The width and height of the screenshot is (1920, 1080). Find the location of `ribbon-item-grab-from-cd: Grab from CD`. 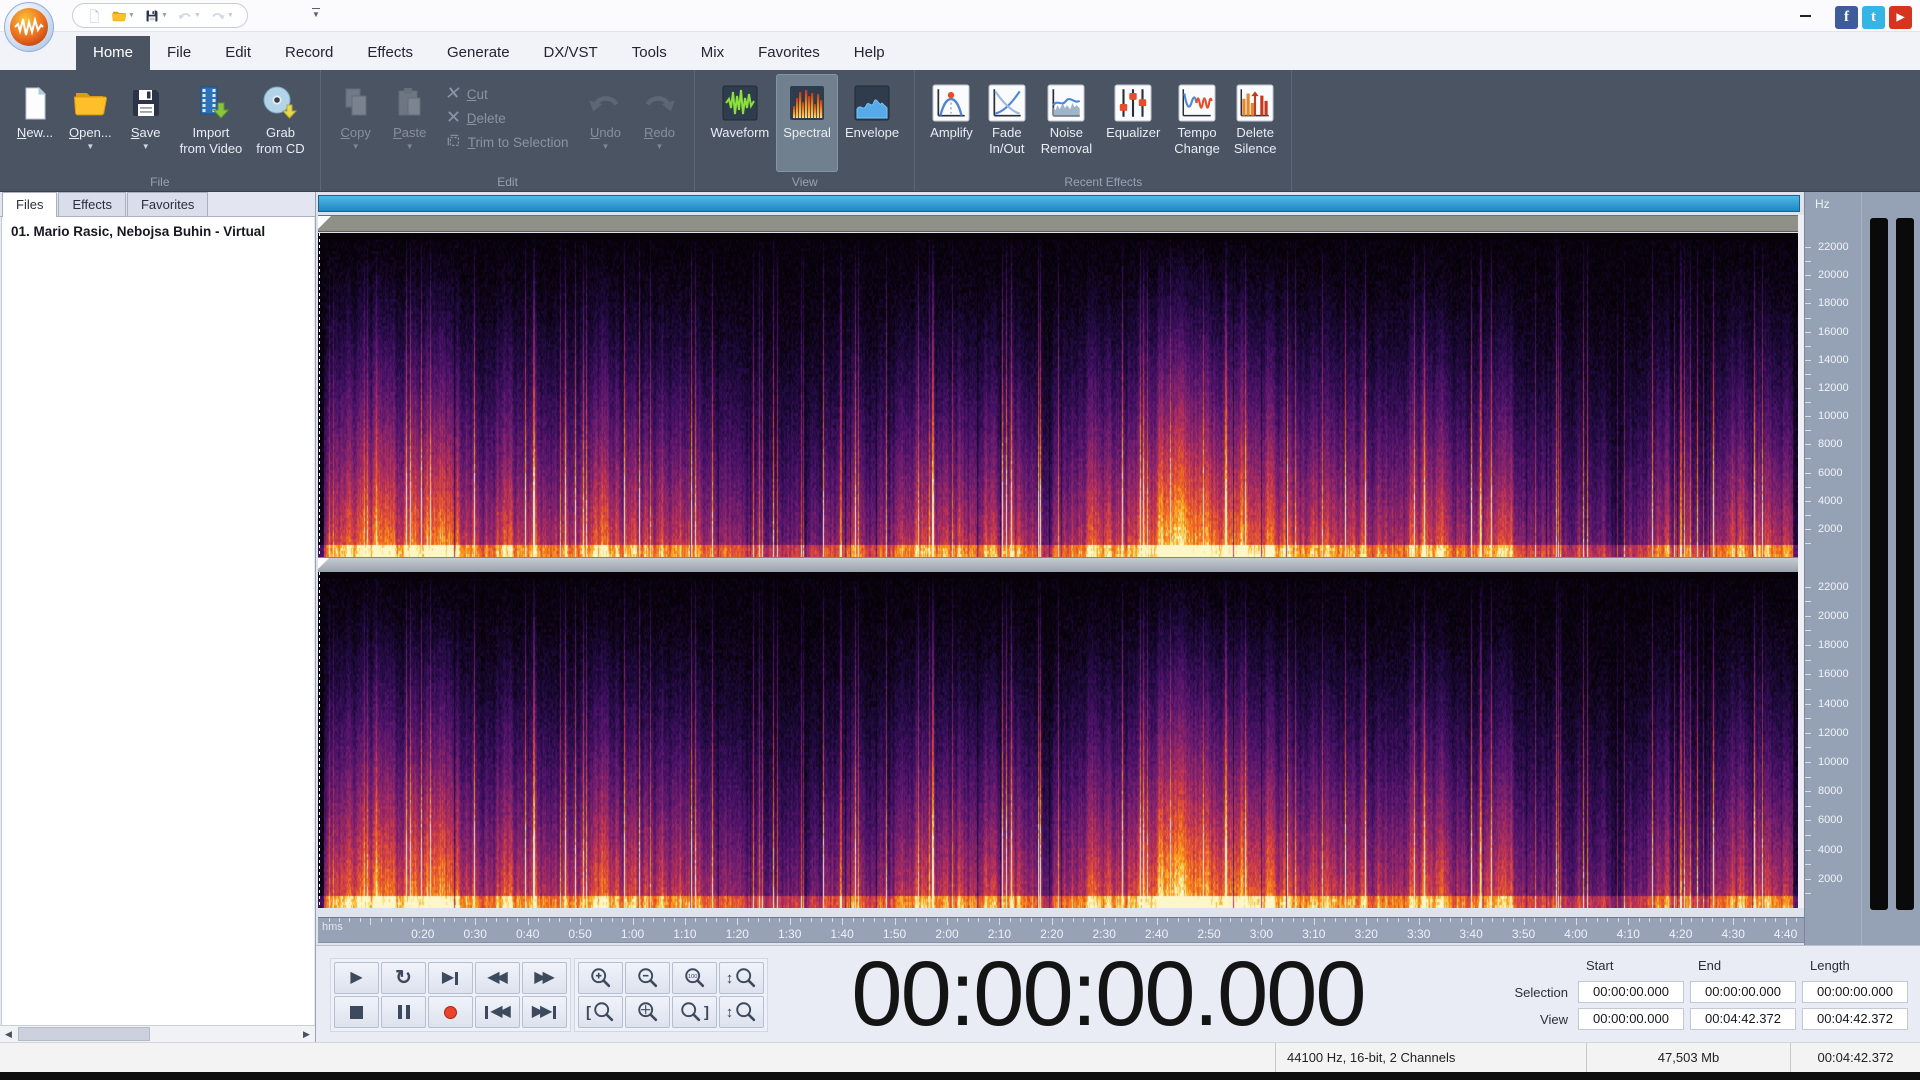

ribbon-item-grab-from-cd: Grab from CD is located at coordinates (280, 123).